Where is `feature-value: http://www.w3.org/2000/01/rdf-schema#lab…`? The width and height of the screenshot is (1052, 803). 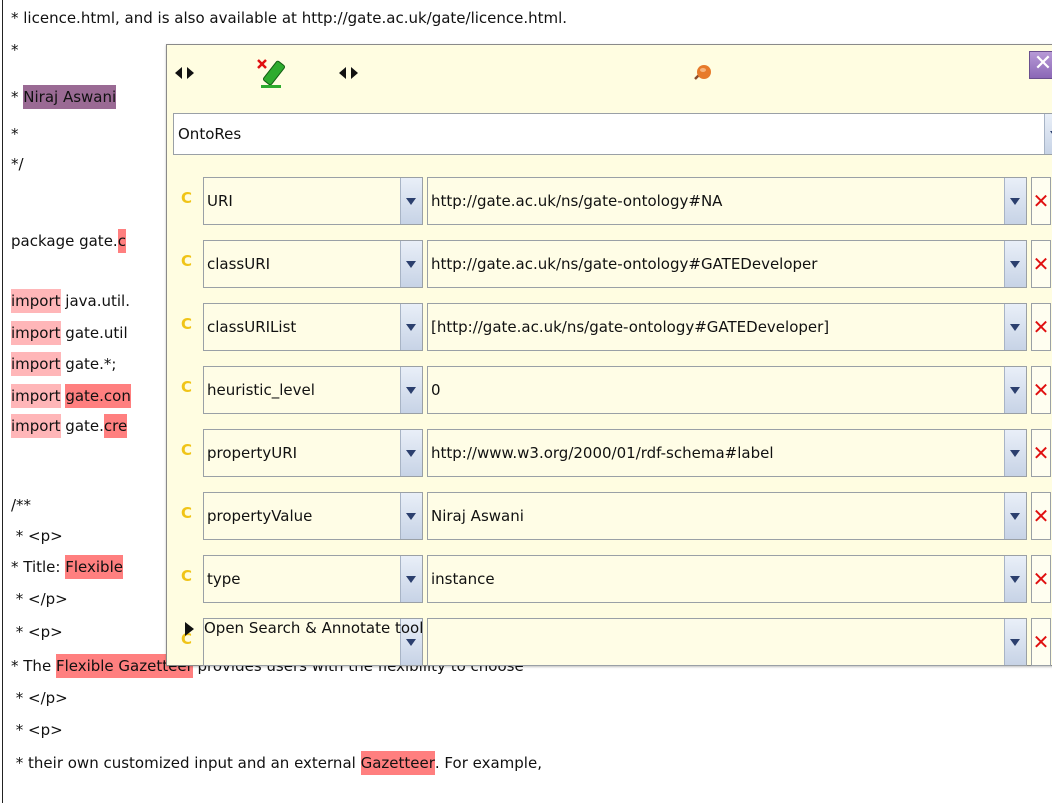 feature-value: http://www.w3.org/2000/01/rdf-schema#lab… is located at coordinates (602, 453).